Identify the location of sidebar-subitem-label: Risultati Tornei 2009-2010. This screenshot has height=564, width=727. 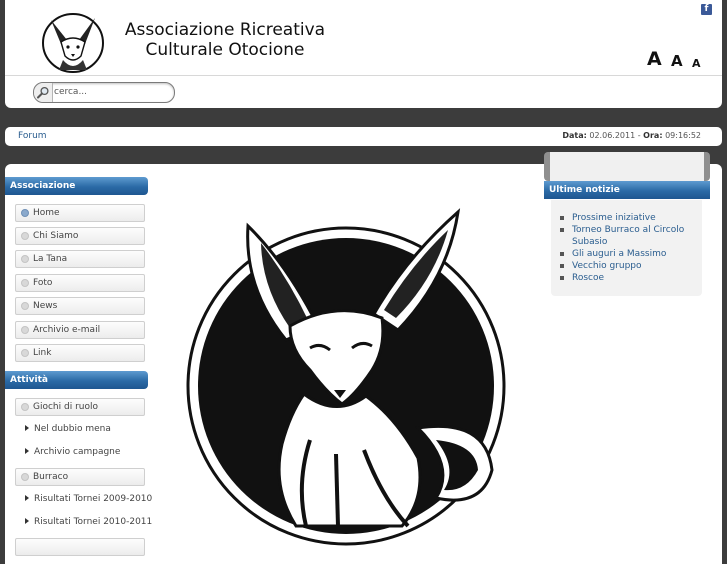
(93, 499).